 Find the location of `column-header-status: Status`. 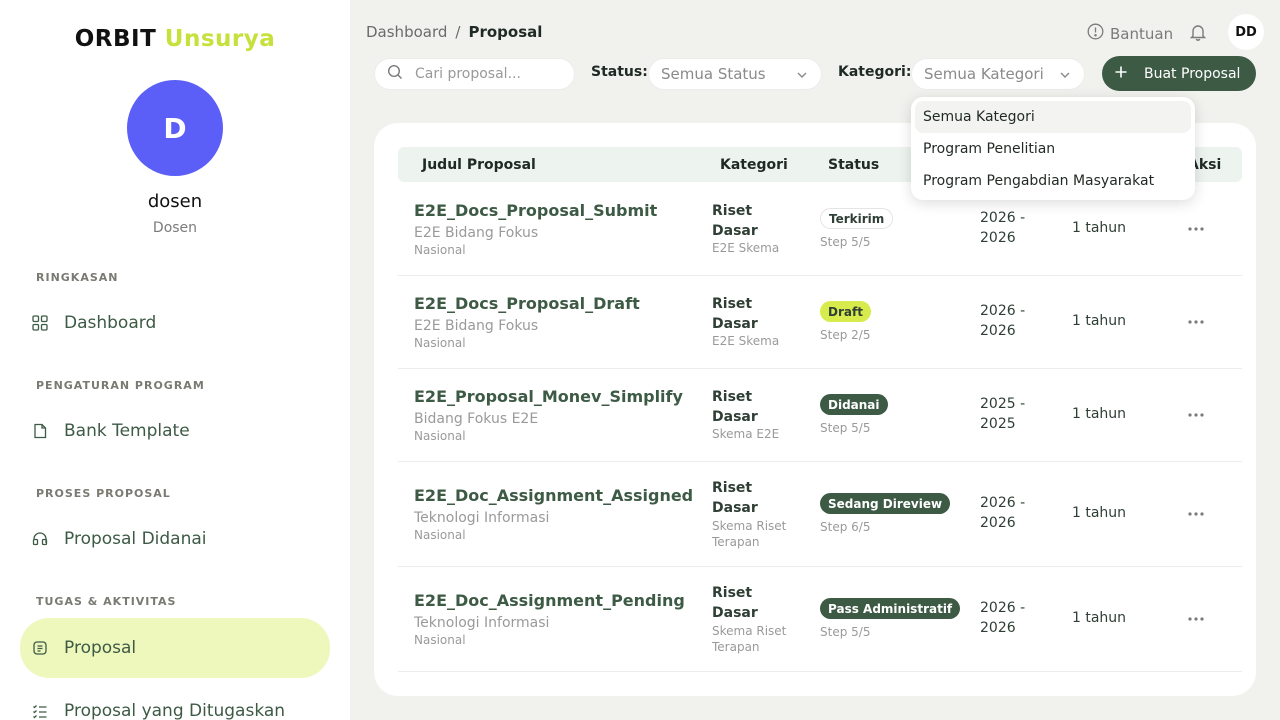

column-header-status: Status is located at coordinates (854, 165).